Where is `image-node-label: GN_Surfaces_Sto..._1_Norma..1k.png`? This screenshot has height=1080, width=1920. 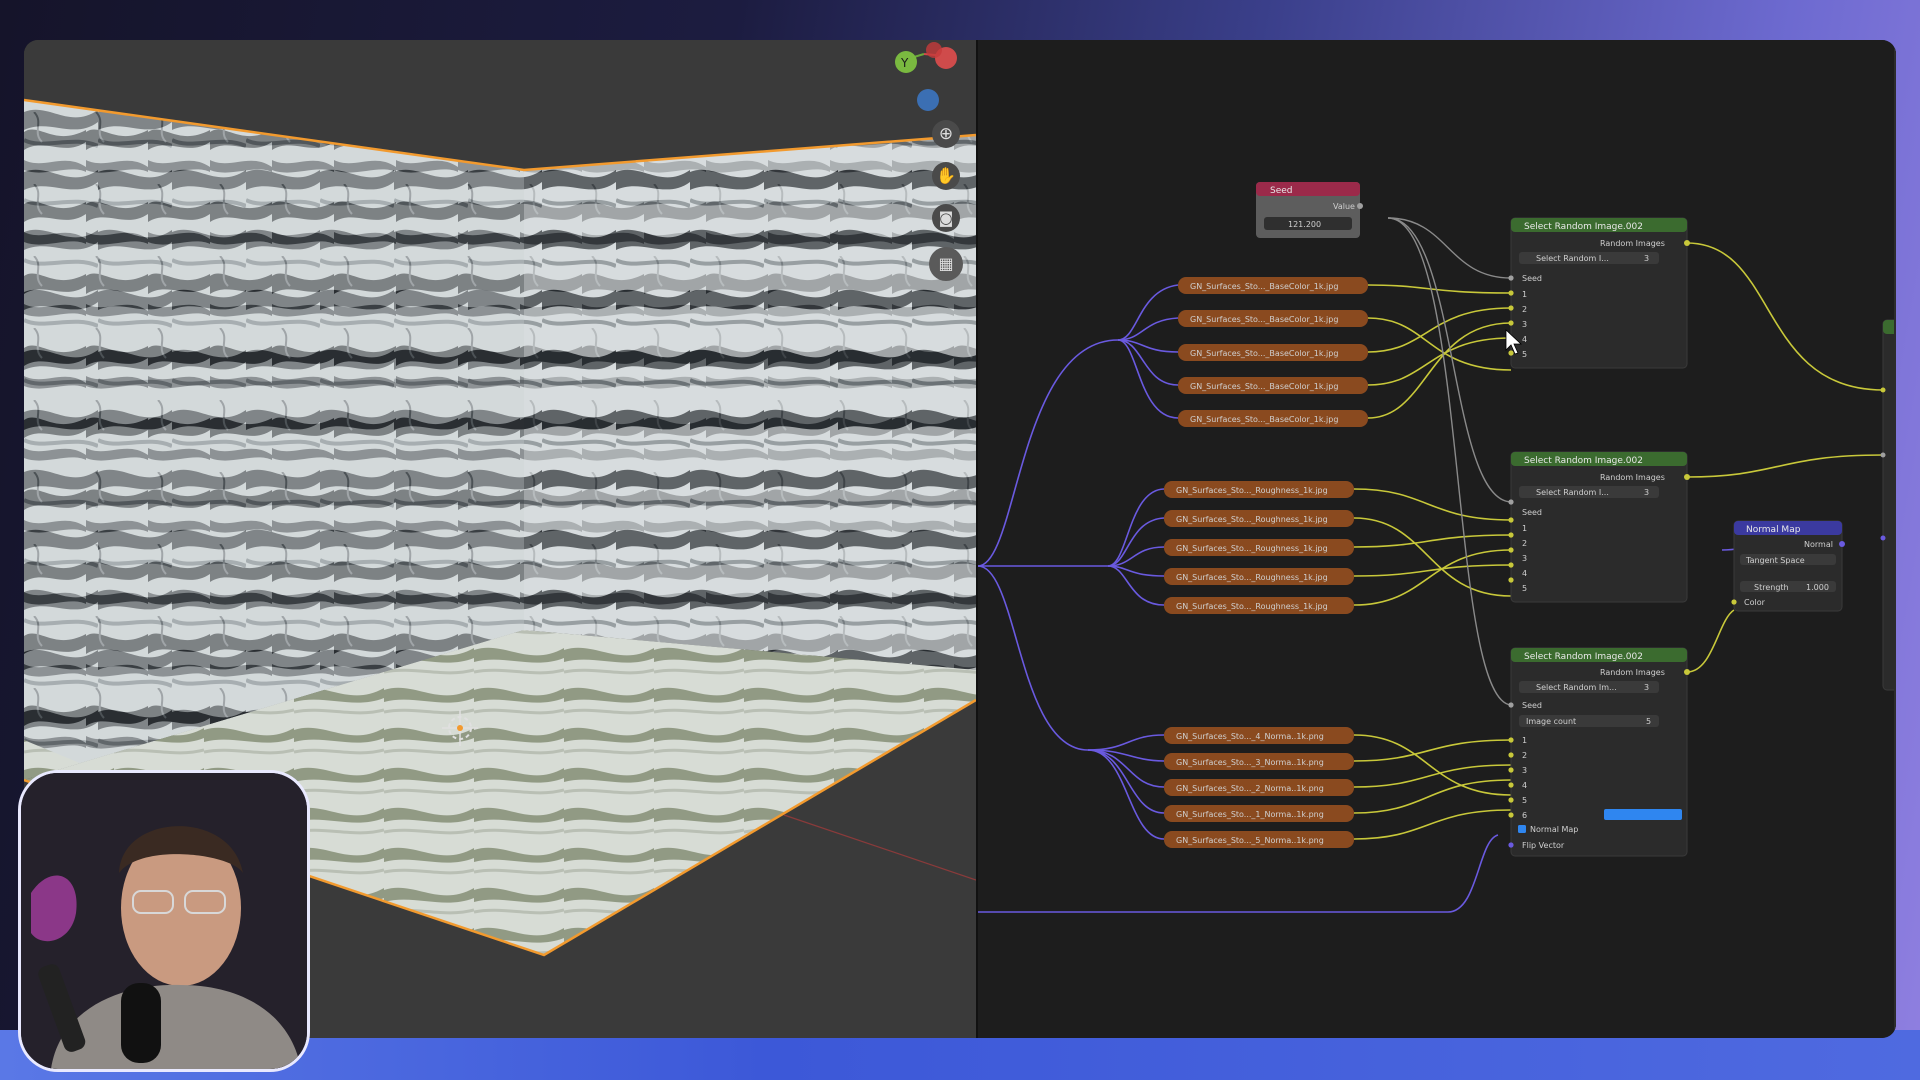 image-node-label: GN_Surfaces_Sto..._1_Norma..1k.png is located at coordinates (1250, 814).